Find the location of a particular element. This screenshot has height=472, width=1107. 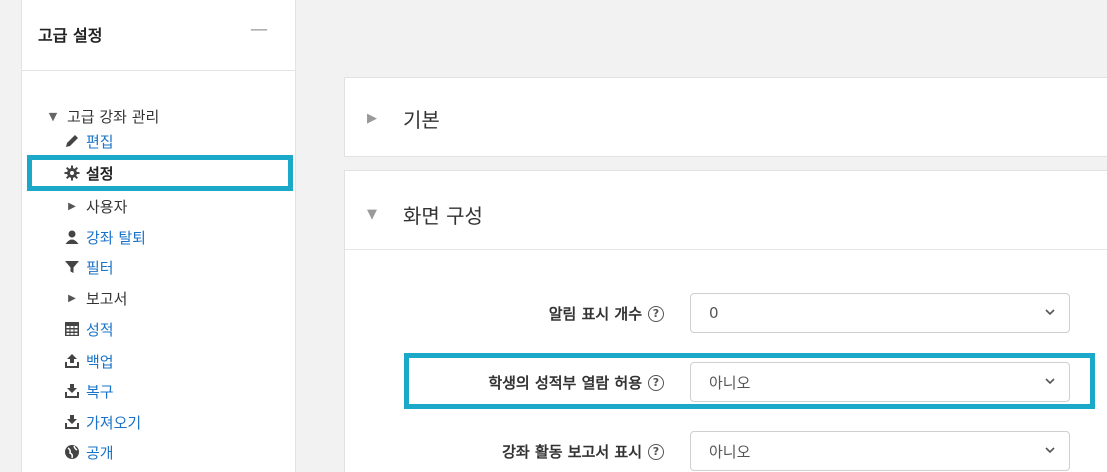

divider is located at coordinates (726, 249).